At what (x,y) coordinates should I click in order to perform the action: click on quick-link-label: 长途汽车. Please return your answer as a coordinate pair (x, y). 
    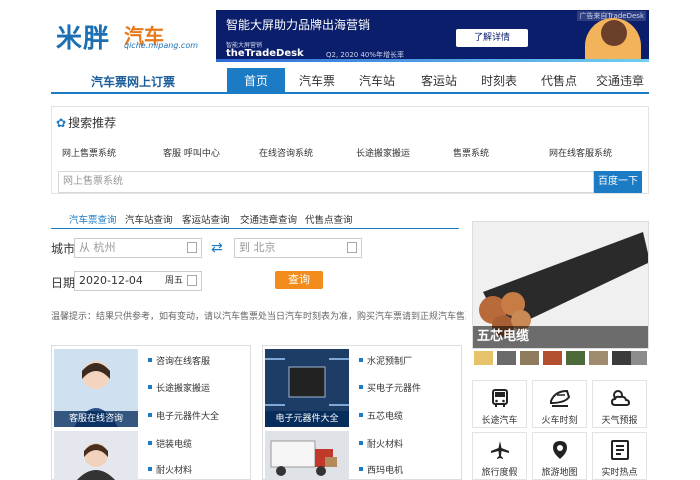
    Looking at the image, I should click on (499, 421).